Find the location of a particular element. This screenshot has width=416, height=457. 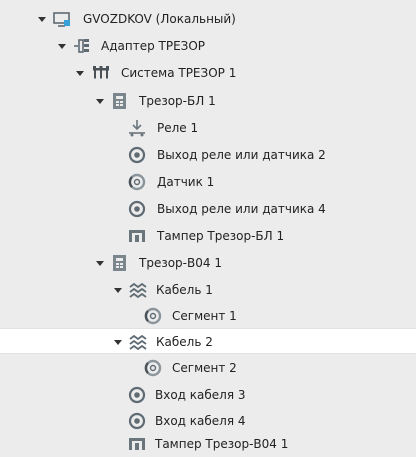

tree-node-label: Датчик 1 is located at coordinates (186, 182).